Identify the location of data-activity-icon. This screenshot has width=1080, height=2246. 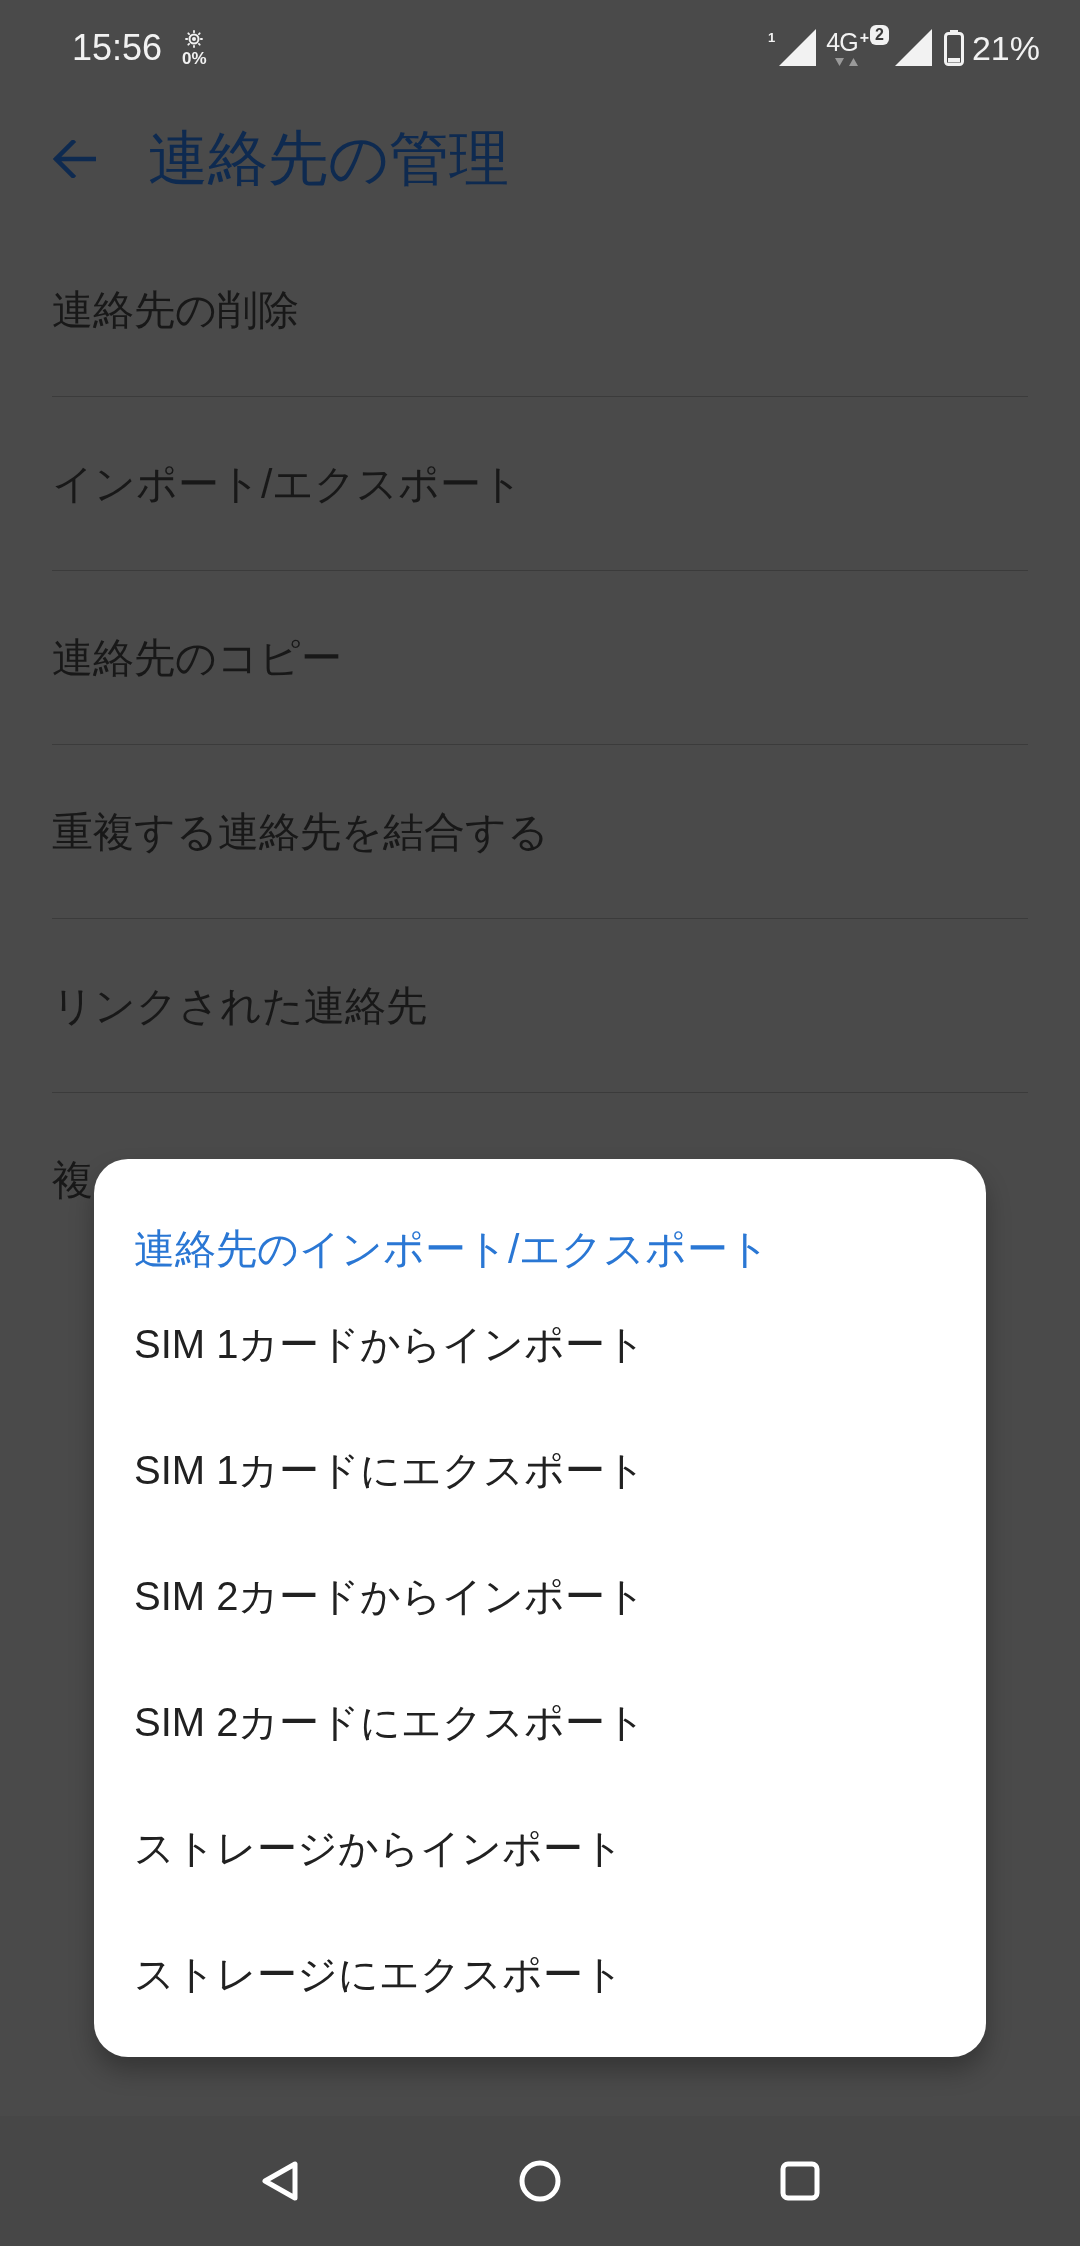
(847, 61).